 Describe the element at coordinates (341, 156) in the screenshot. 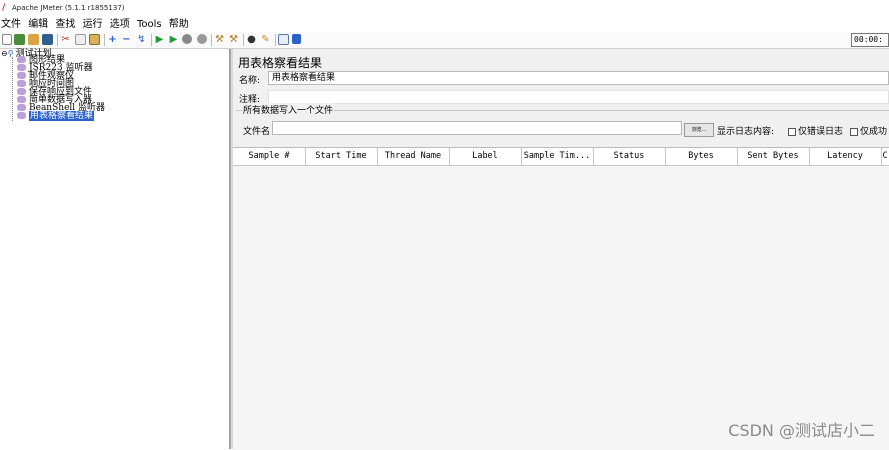

I see `column-header-start-time: Start Time` at that location.